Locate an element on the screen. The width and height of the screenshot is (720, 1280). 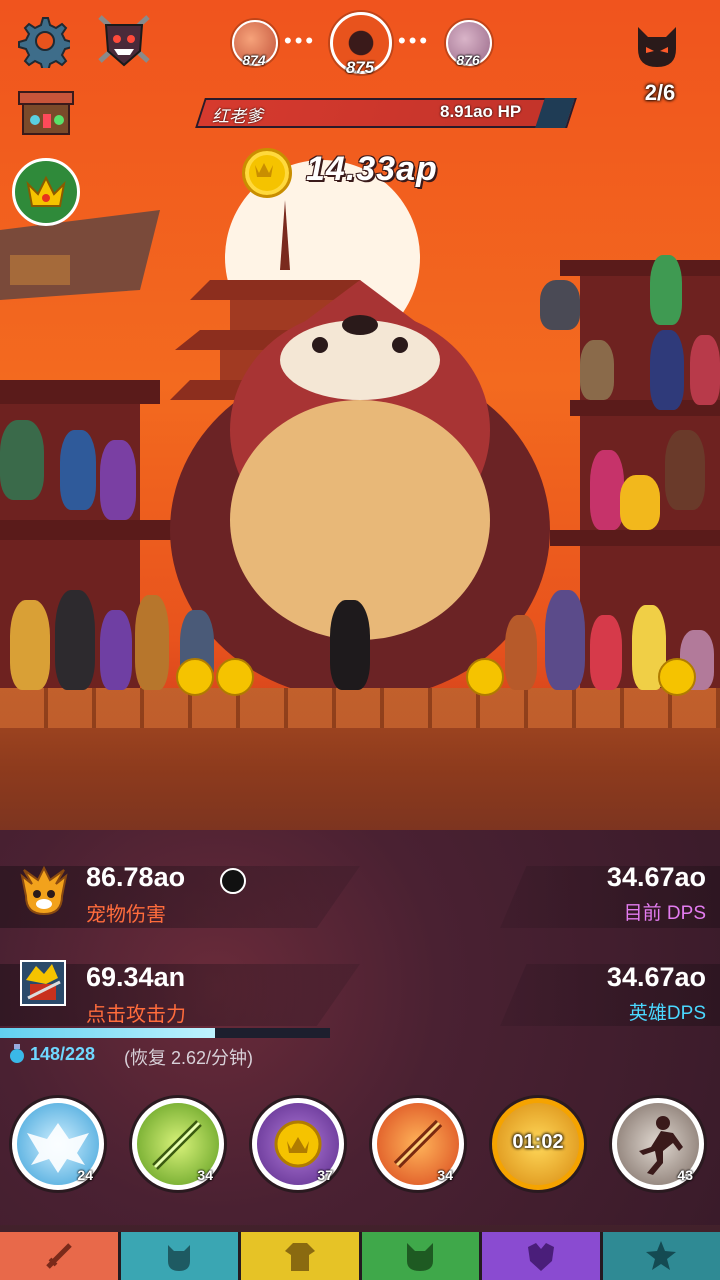
hero-dps-value: 34.67ao is located at coordinates (656, 977).